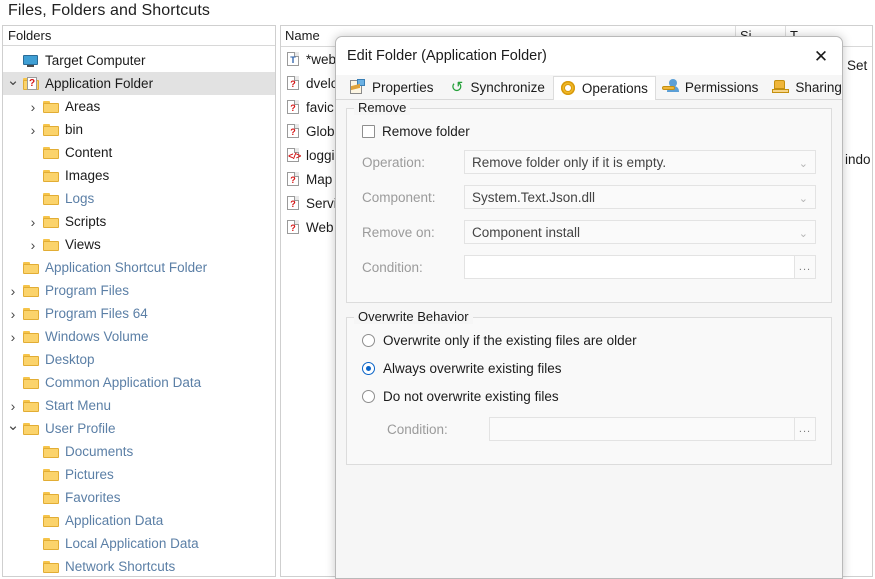 This screenshot has height=579, width=875. Describe the element at coordinates (472, 368) in the screenshot. I see `radio-label: Always overwrite existing files` at that location.